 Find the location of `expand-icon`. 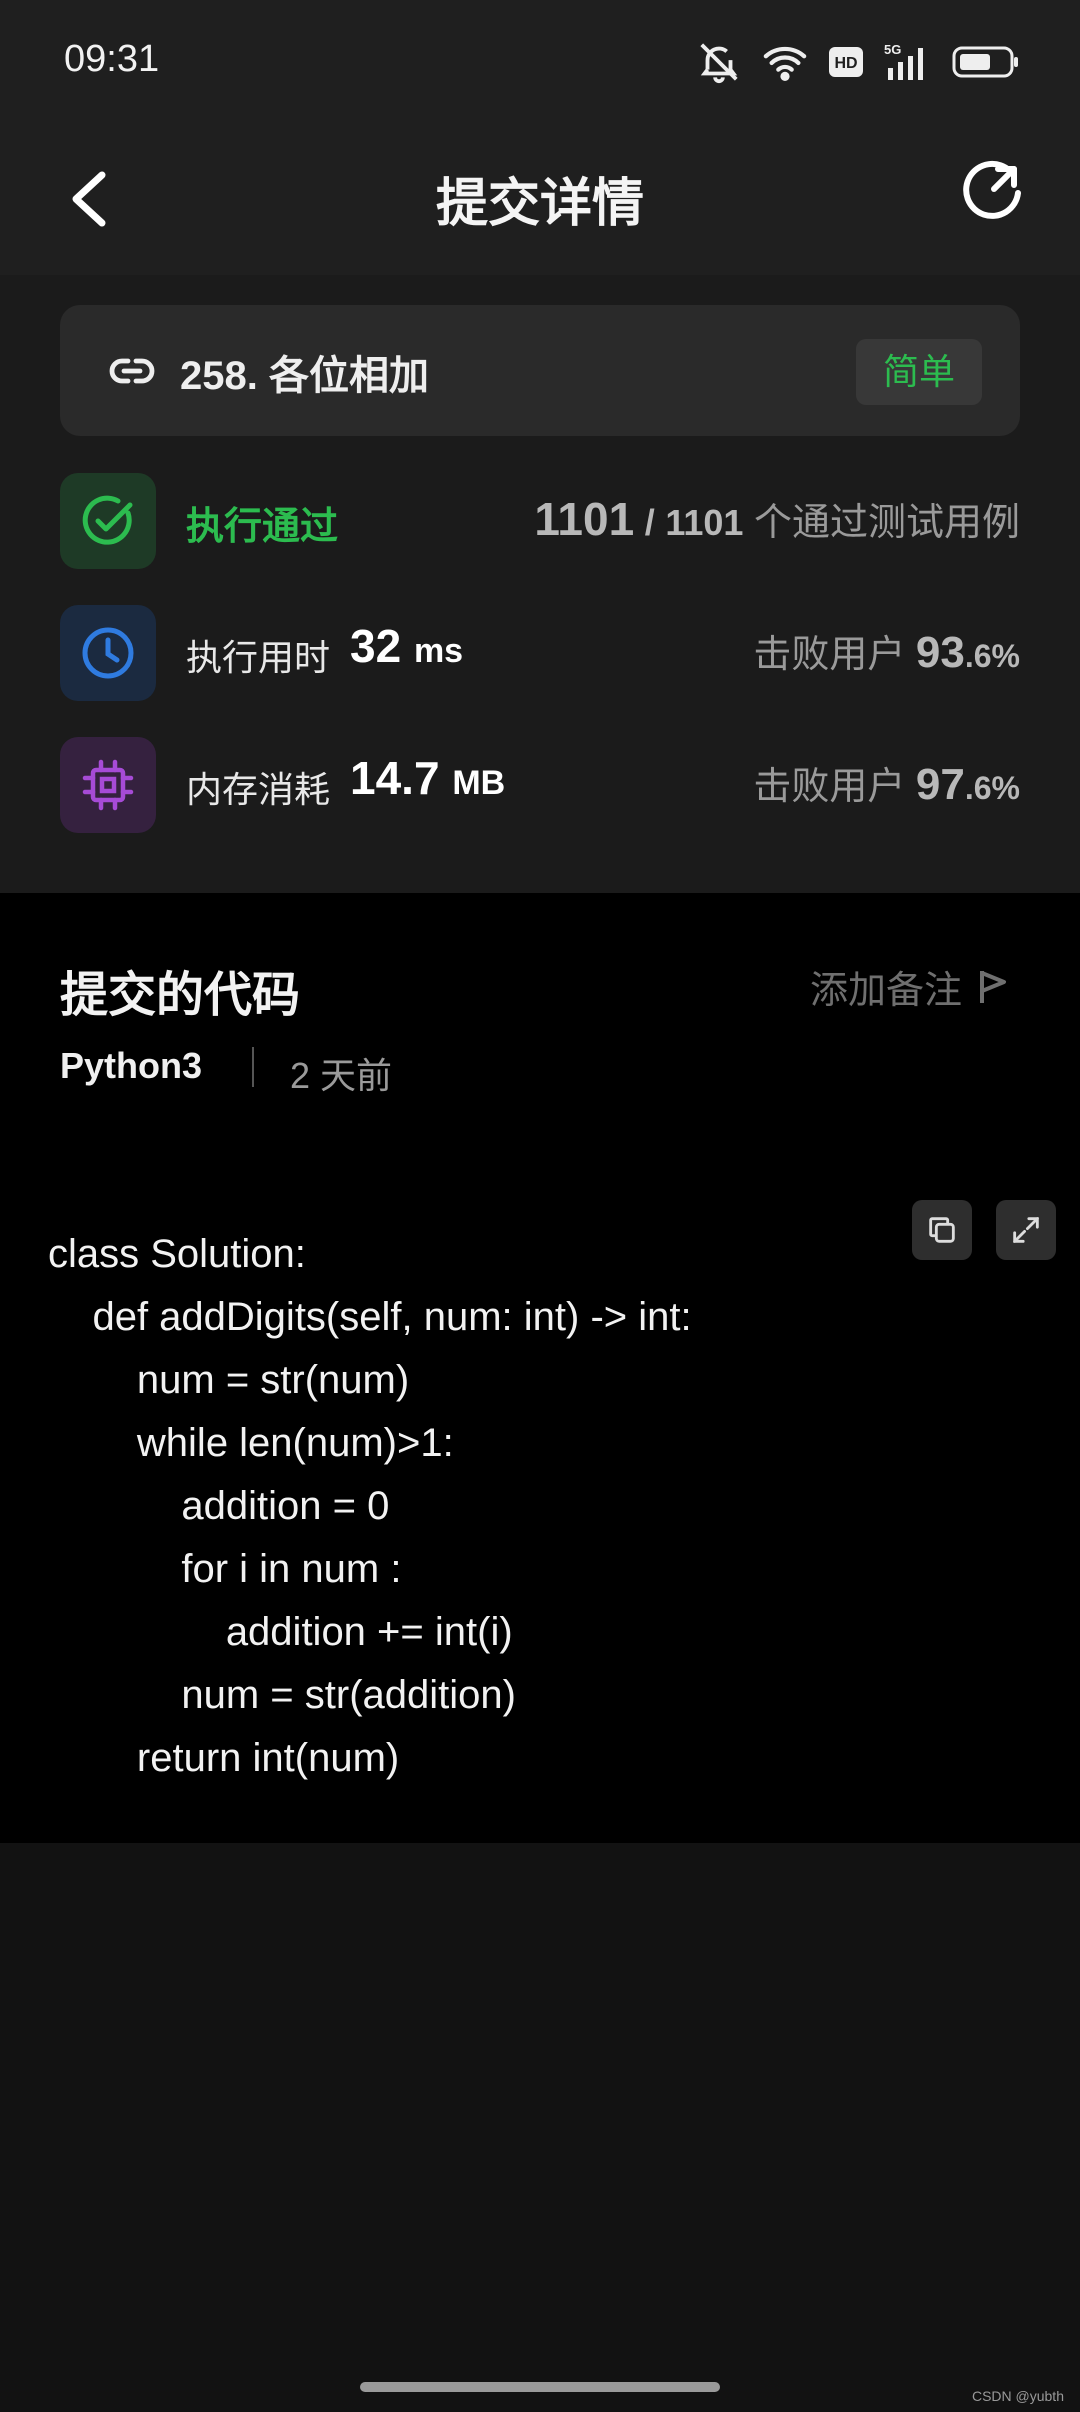

expand-icon is located at coordinates (1026, 1230).